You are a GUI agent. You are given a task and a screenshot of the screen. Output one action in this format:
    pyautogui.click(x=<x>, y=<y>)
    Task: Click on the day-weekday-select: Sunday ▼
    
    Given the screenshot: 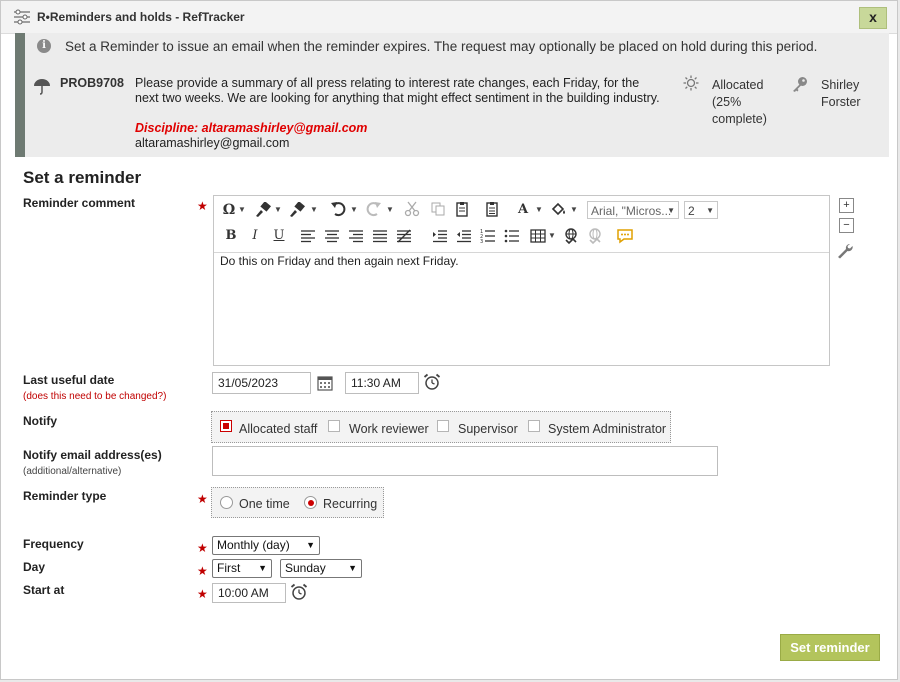 What is the action you would take?
    pyautogui.click(x=321, y=568)
    